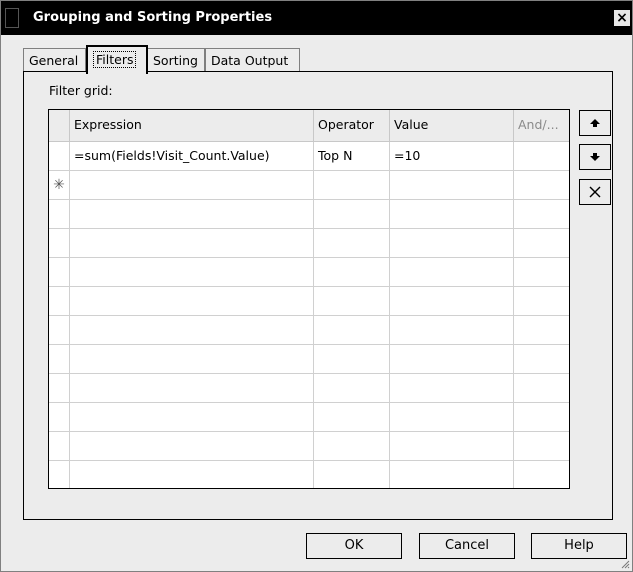  What do you see at coordinates (622, 18) in the screenshot?
I see `close-button: ×` at bounding box center [622, 18].